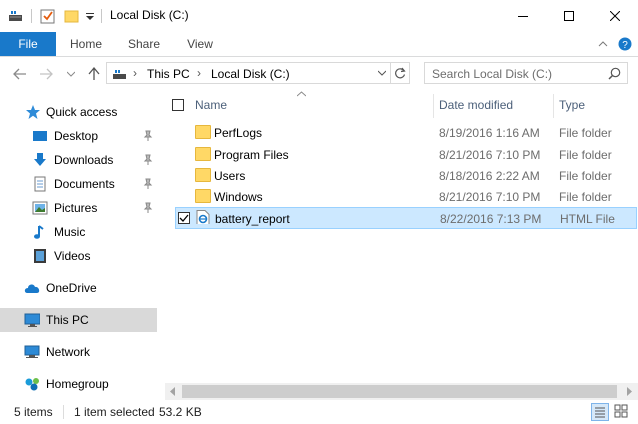 The height and width of the screenshot is (424, 638). What do you see at coordinates (72, 256) in the screenshot?
I see `nav-label: Videos` at bounding box center [72, 256].